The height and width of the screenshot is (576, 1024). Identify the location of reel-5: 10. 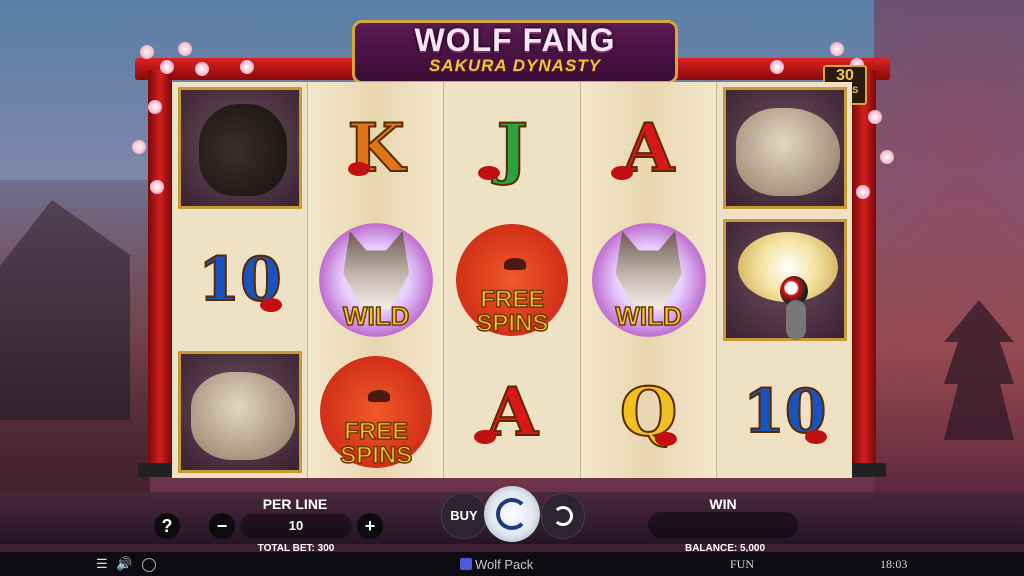
(784, 280).